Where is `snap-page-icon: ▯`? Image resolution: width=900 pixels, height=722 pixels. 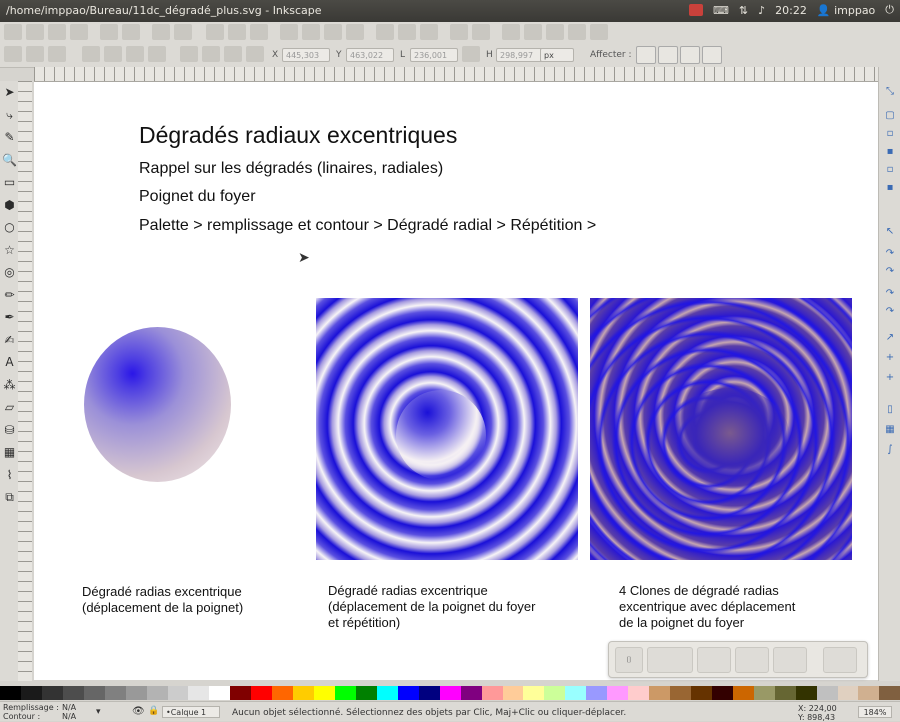
snap-page-icon: ▯ is located at coordinates (890, 410).